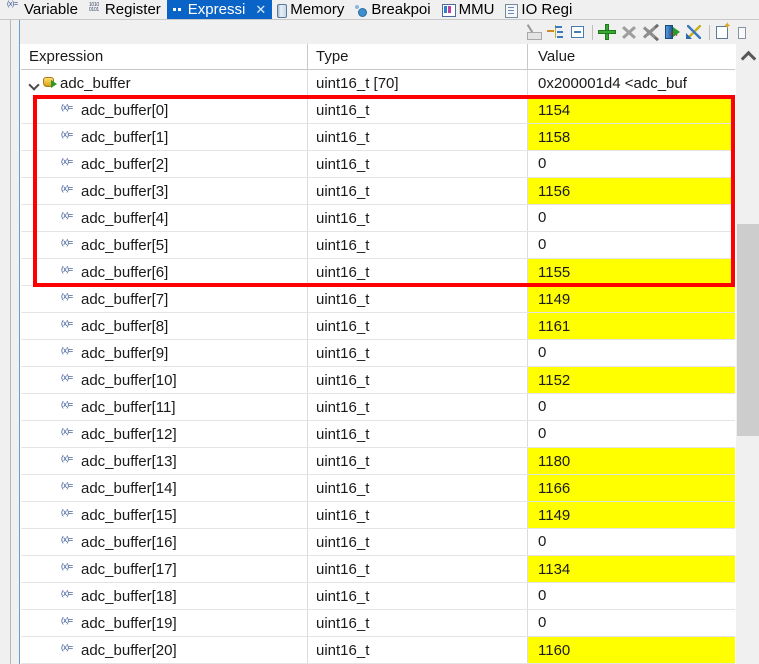 Image resolution: width=759 pixels, height=664 pixels. I want to click on tab-breakpoints: Breakpoi, so click(393, 10).